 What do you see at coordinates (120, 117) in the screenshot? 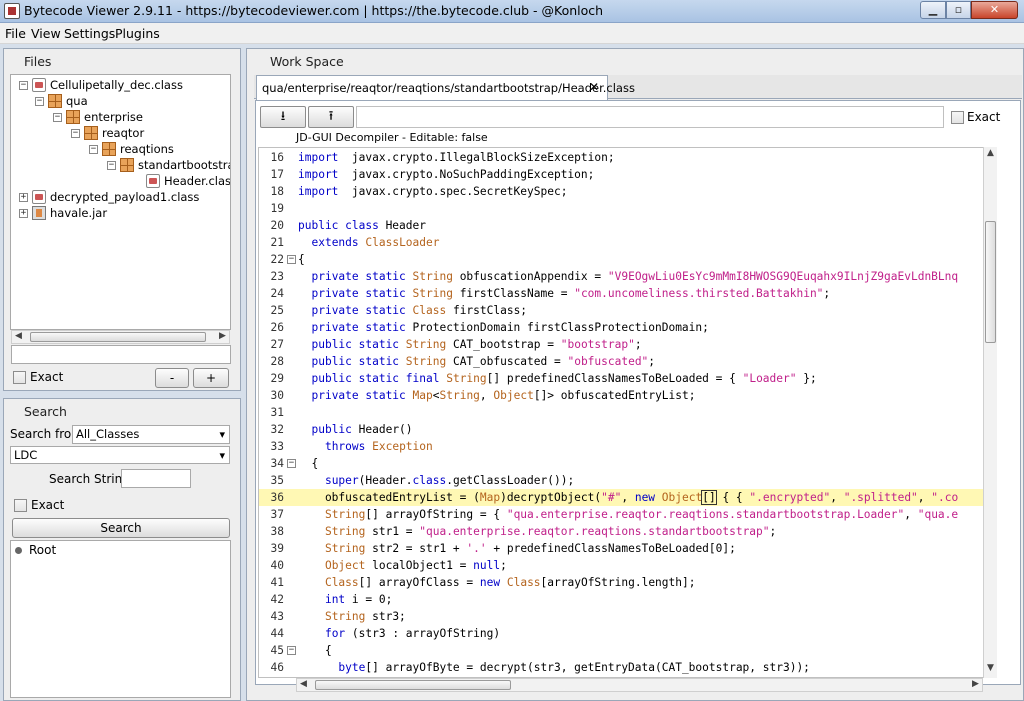
I see `tree-item: − enterprise` at bounding box center [120, 117].